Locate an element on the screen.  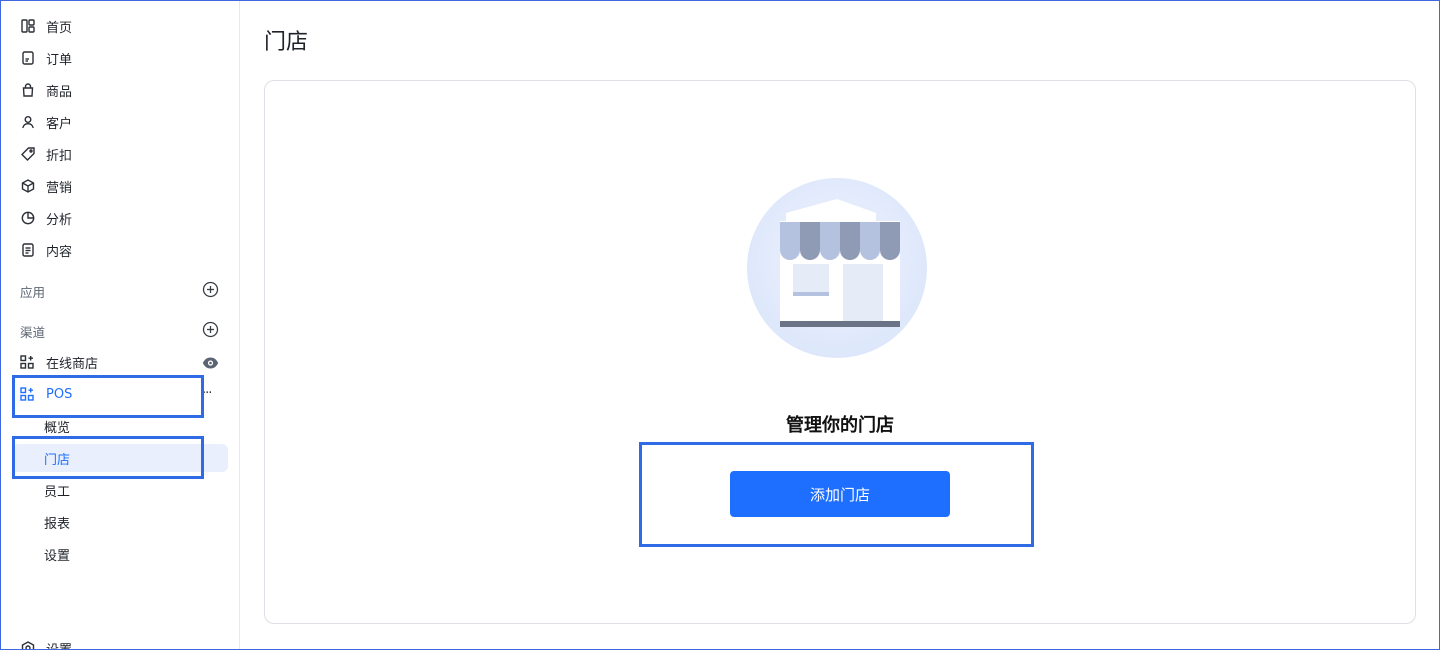
sidebar-item-label: 内容 is located at coordinates (59, 252).